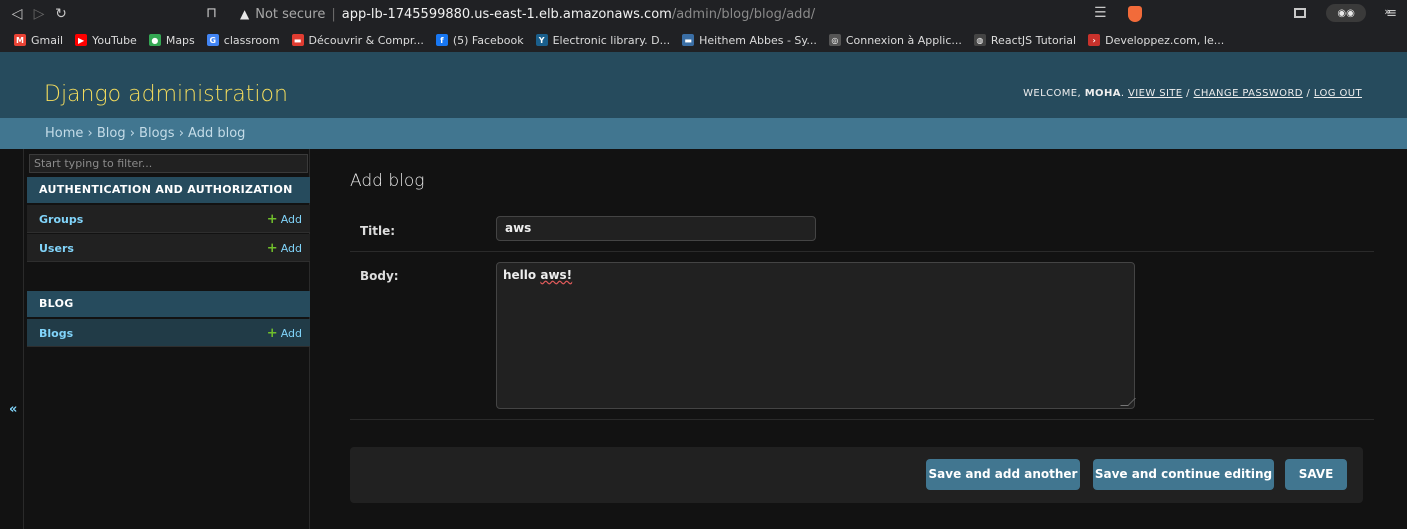  I want to click on save-and-add-another-button: Save and add another, so click(1003, 474).